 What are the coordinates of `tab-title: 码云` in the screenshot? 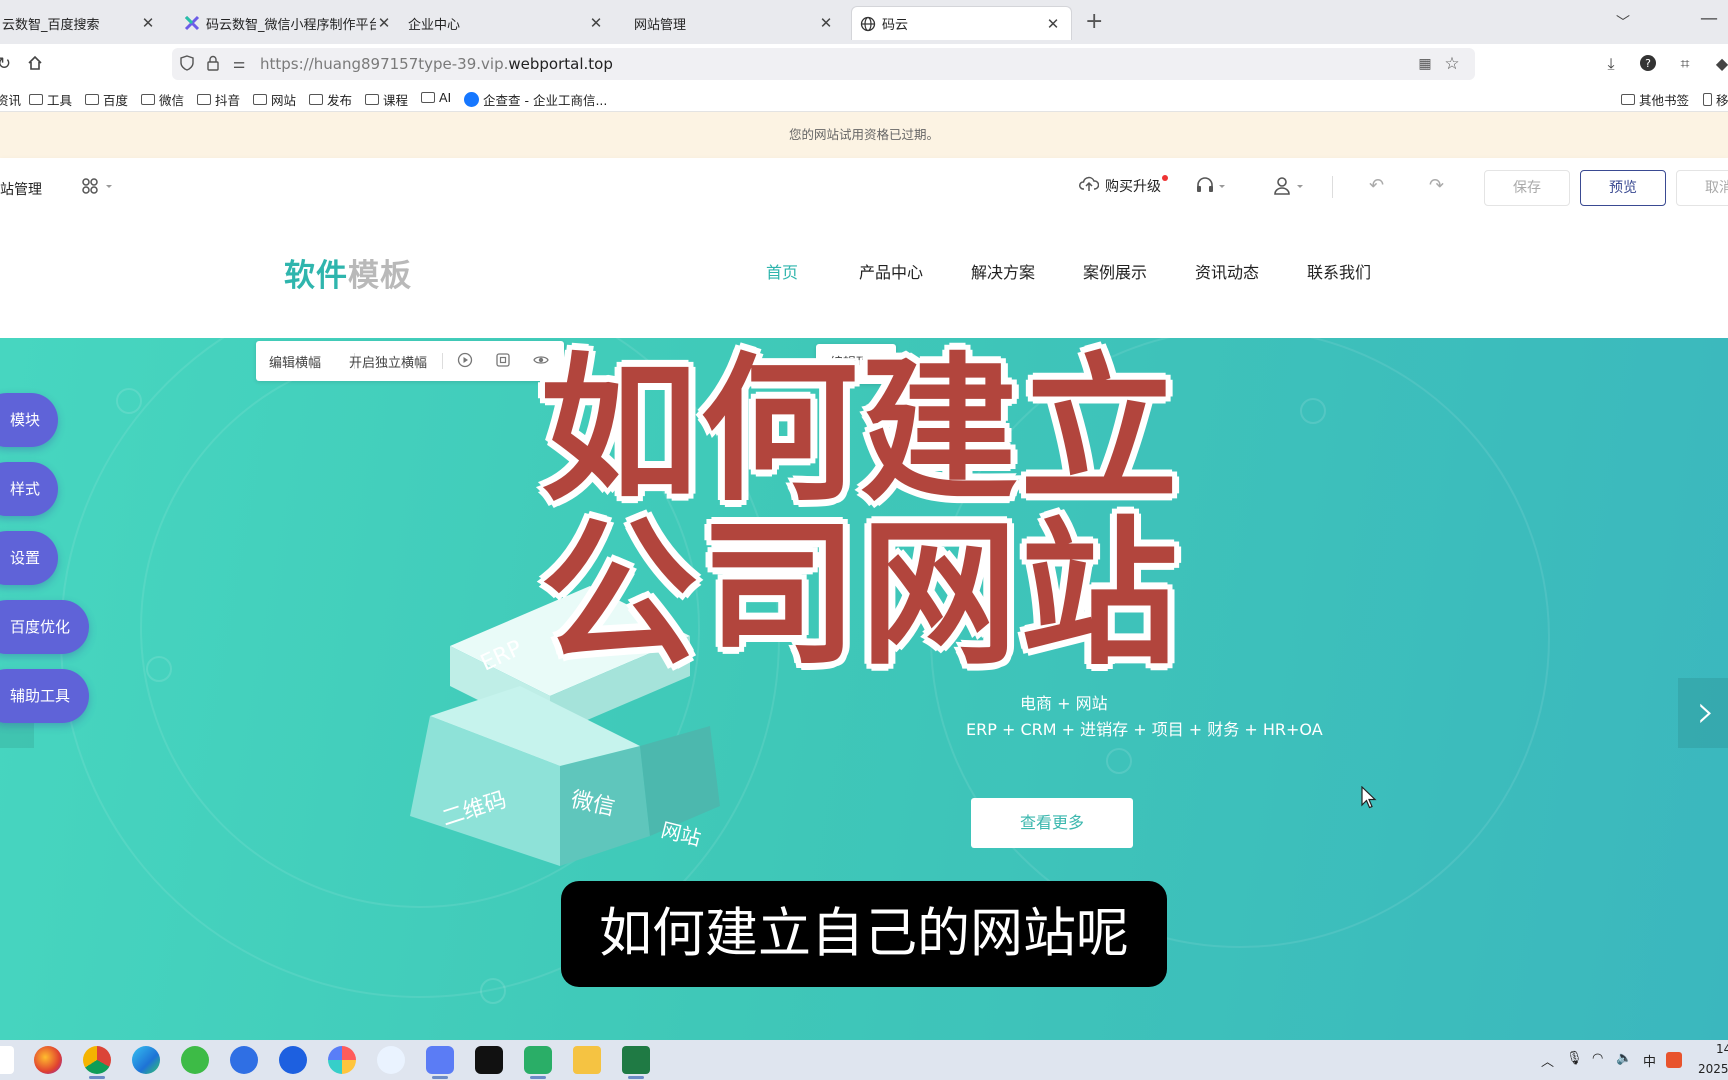 It's located at (895, 25).